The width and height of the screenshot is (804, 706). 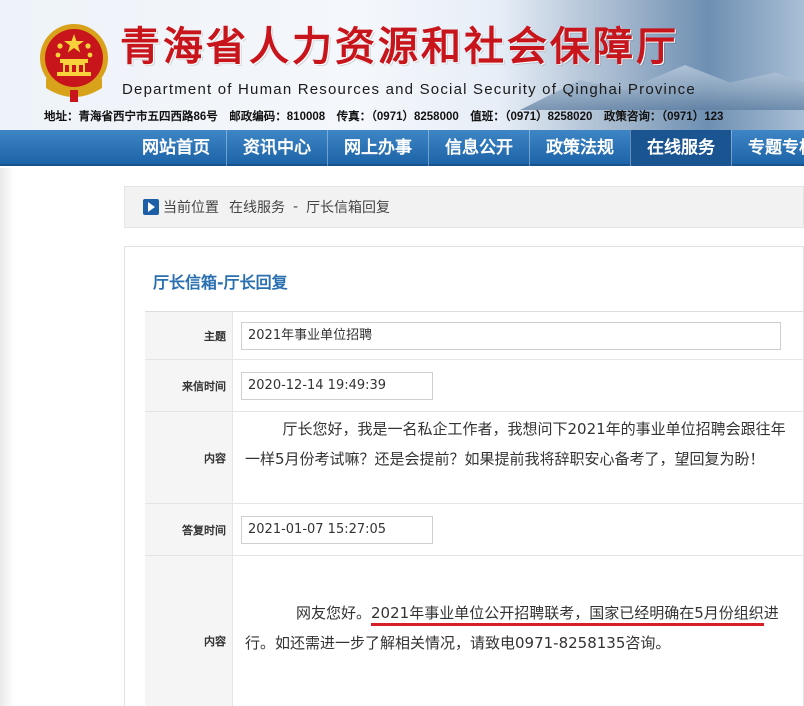 I want to click on sent-time-field: 2020-12-14 19:49:39, so click(x=337, y=385).